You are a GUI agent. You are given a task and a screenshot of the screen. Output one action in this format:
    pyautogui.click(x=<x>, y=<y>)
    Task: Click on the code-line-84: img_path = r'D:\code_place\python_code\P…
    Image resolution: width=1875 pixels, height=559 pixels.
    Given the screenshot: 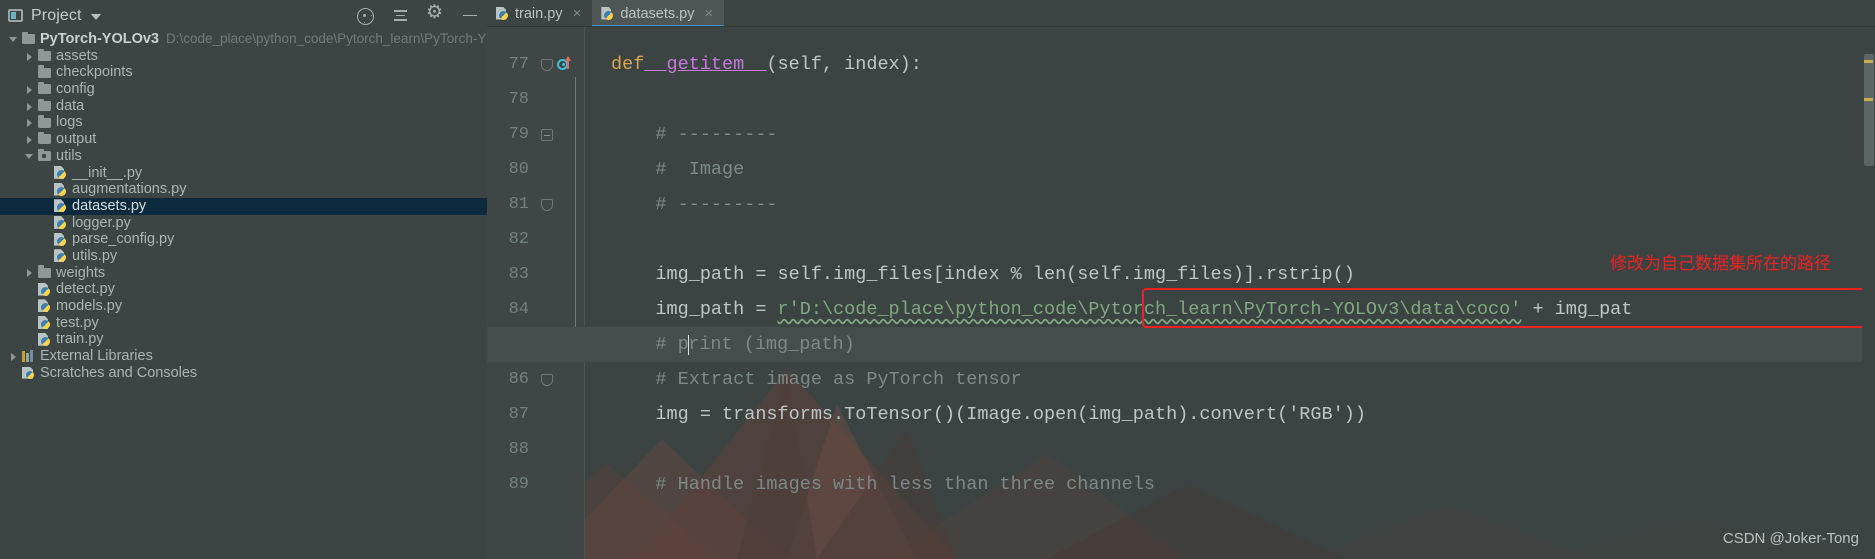 What is the action you would take?
    pyautogui.click(x=1108, y=309)
    